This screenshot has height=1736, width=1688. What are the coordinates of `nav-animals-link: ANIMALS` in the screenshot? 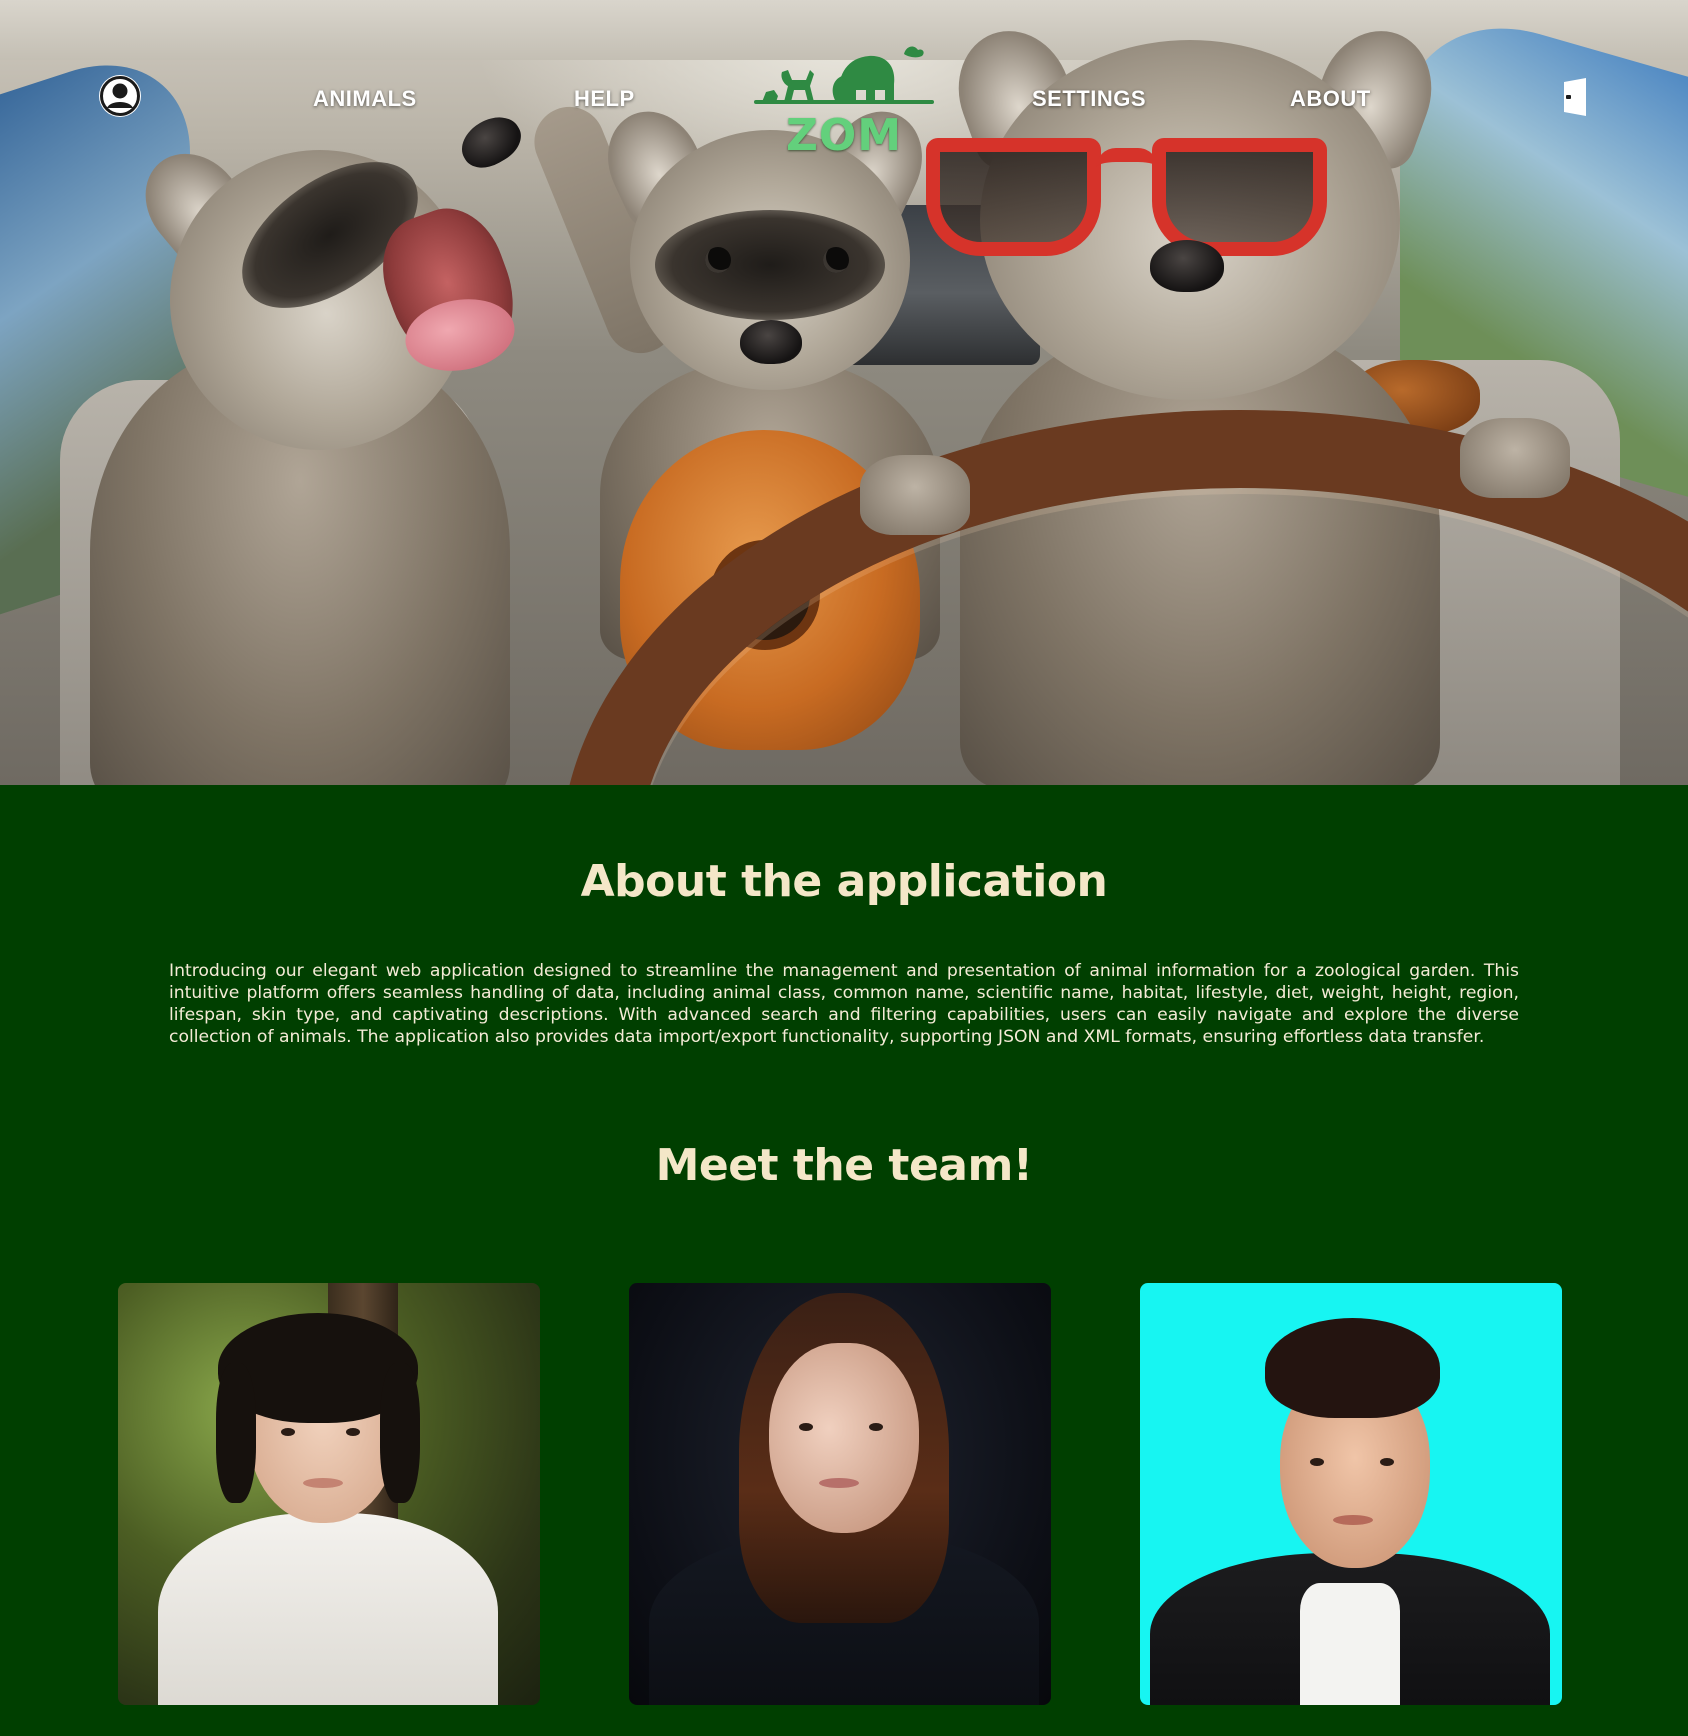 It's located at (365, 99).